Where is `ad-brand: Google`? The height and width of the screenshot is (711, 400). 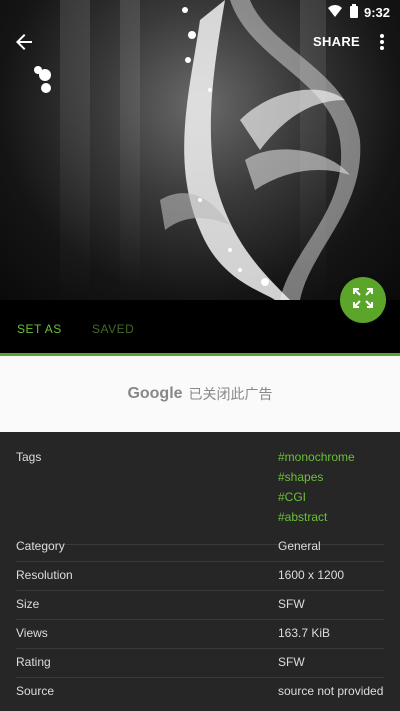 ad-brand: Google is located at coordinates (155, 393).